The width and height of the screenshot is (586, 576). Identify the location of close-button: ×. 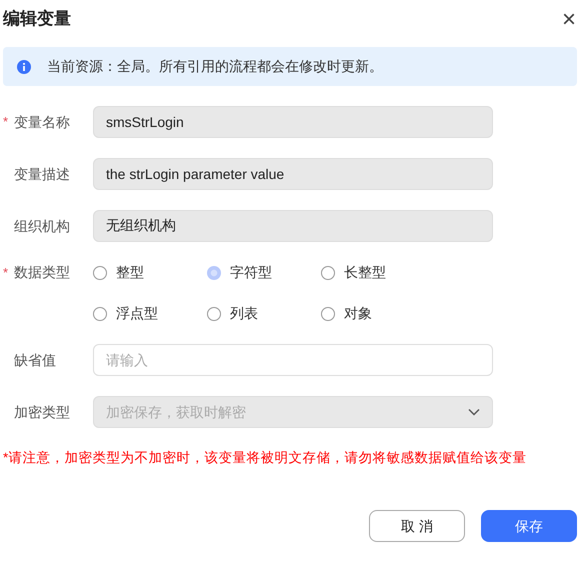
(569, 20).